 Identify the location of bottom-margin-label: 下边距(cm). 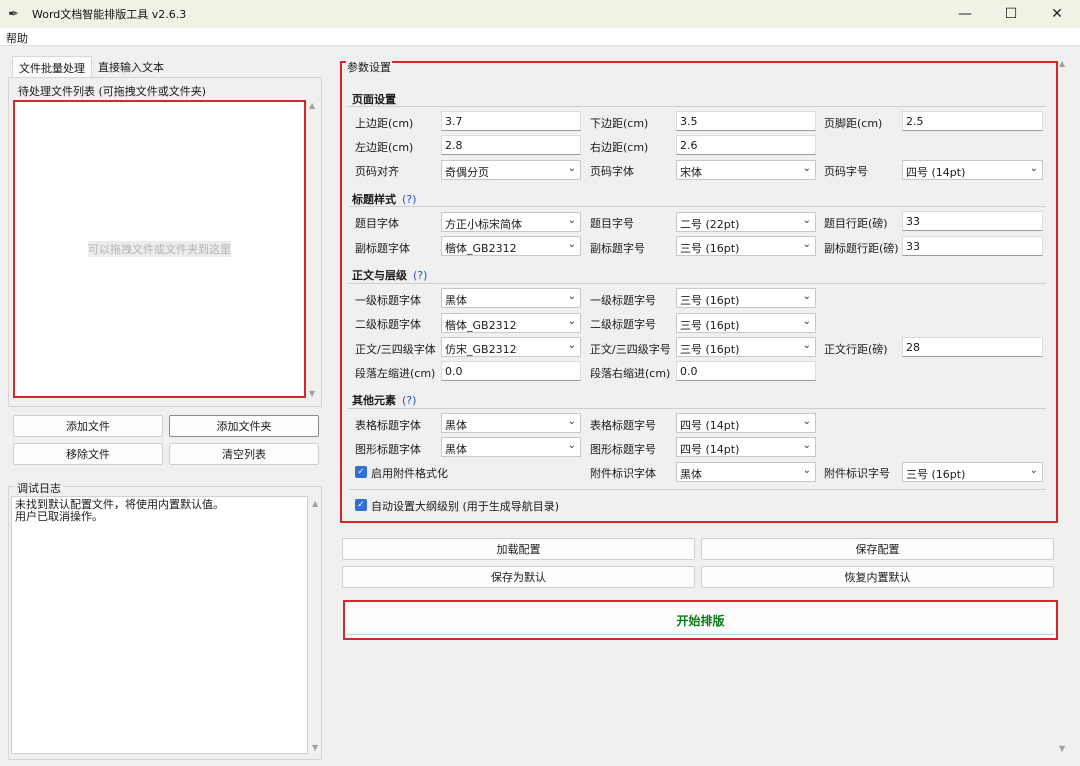
(619, 123).